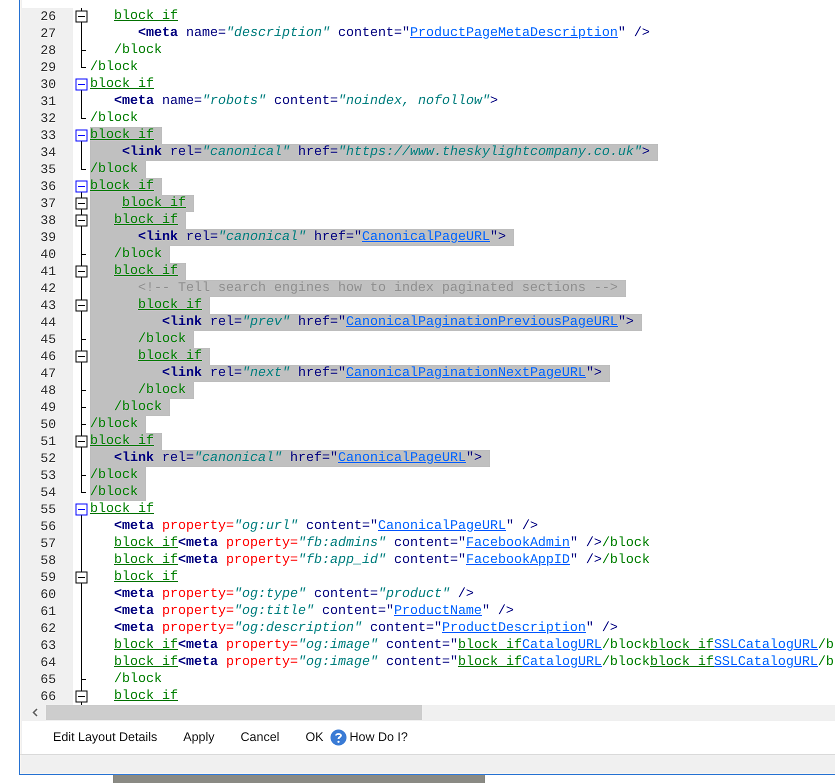  Describe the element at coordinates (48, 339) in the screenshot. I see `line-number: 45` at that location.